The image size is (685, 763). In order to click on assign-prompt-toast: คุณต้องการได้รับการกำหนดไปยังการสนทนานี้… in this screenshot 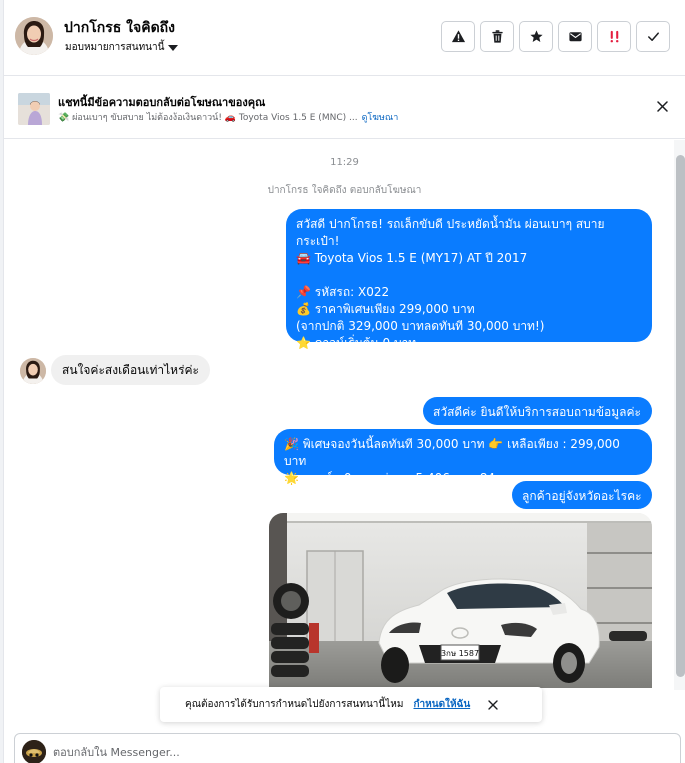, I will do `click(351, 704)`.